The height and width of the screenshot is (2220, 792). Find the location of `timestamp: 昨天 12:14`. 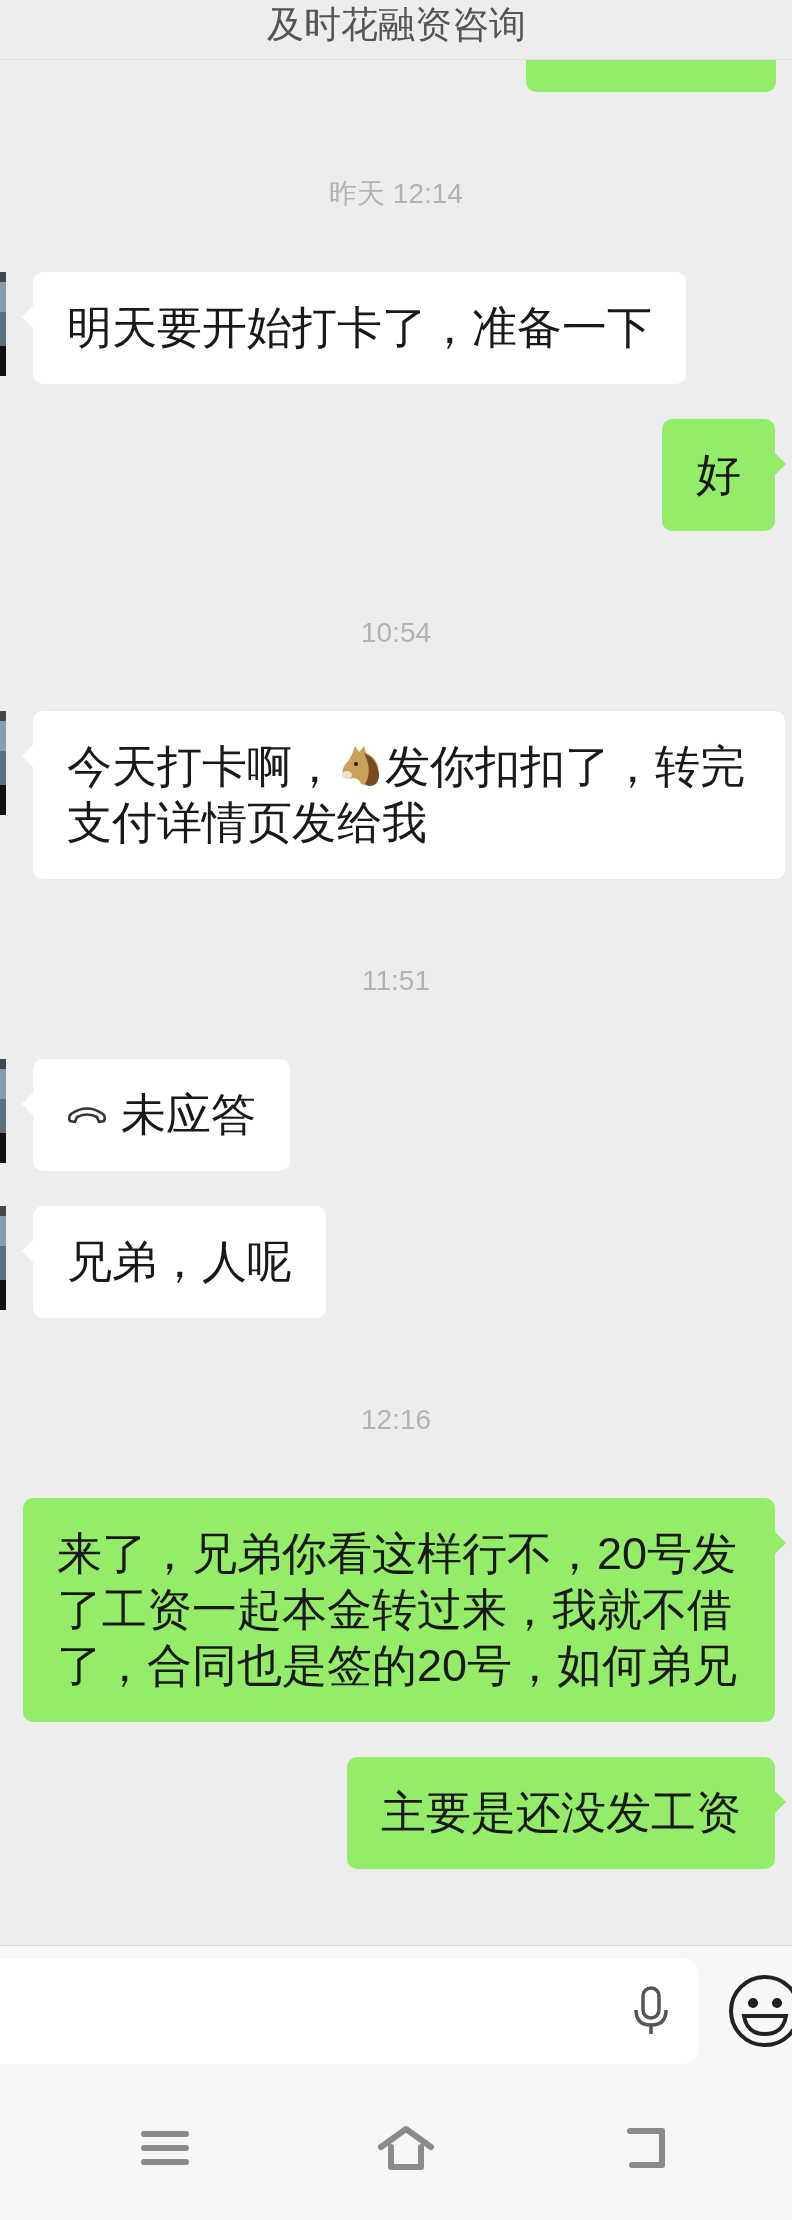

timestamp: 昨天 12:14 is located at coordinates (396, 194).